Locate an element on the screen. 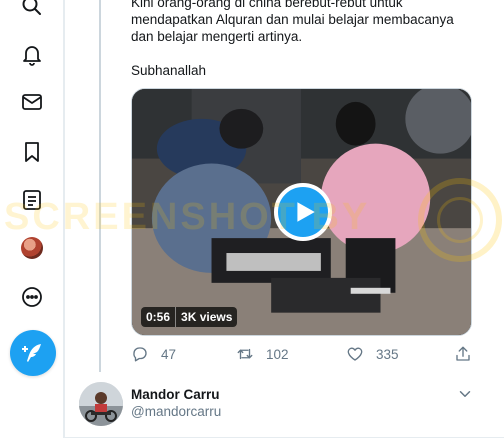 The width and height of the screenshot is (504, 438). bell-icon is located at coordinates (32, 54).